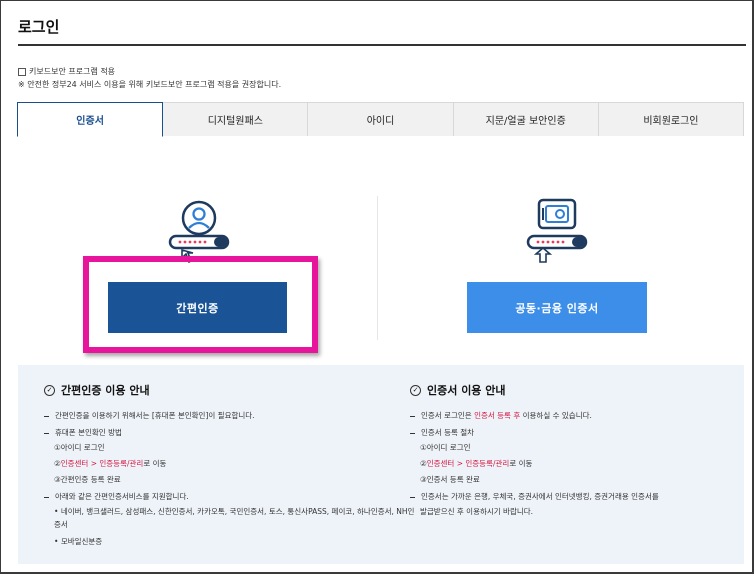 The width and height of the screenshot is (754, 574). Describe the element at coordinates (497, 415) in the screenshot. I see `cert-register-link: 인증서 등록 후` at that location.